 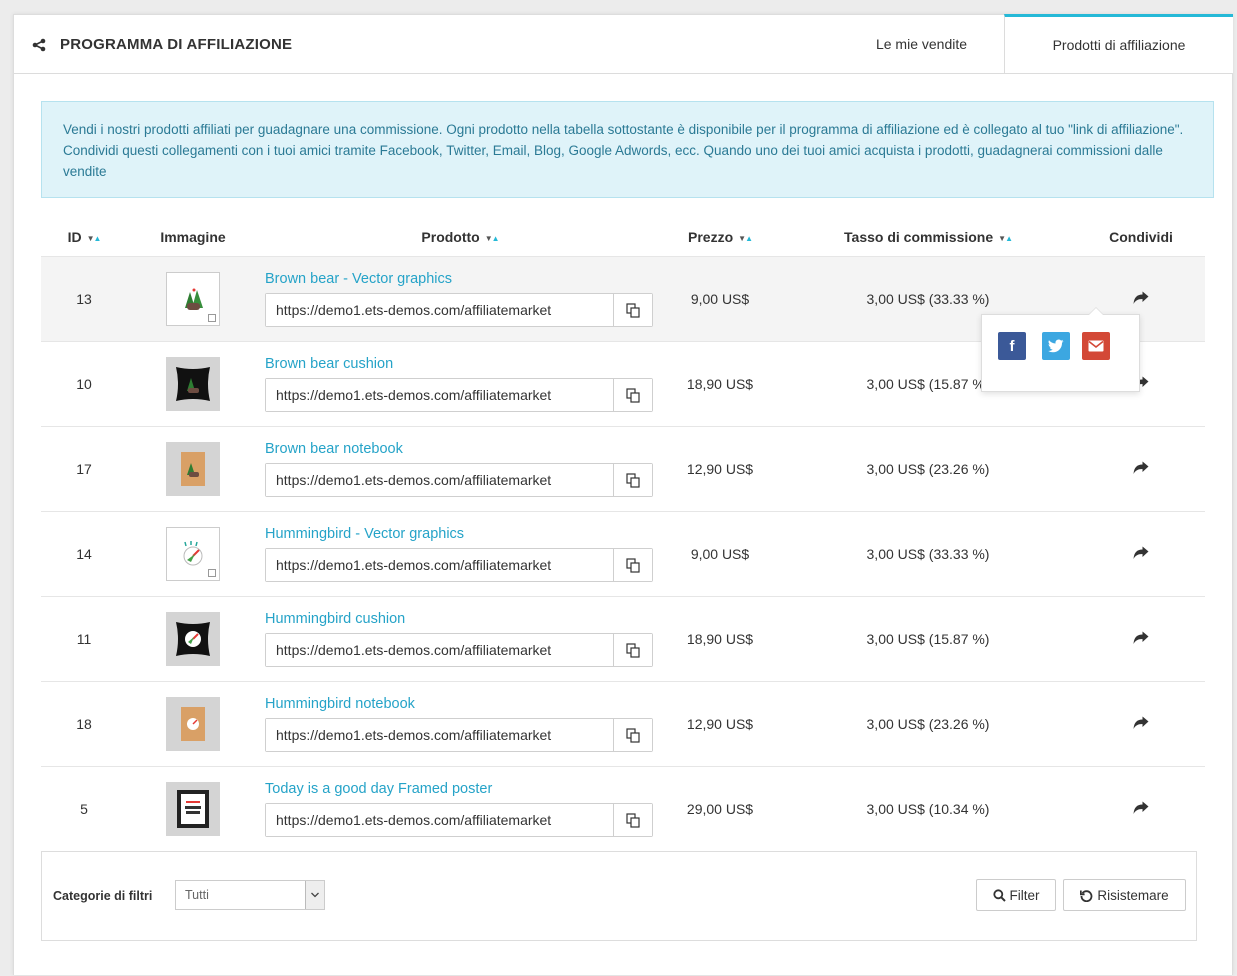 What do you see at coordinates (1012, 346) in the screenshot?
I see `facebook-icon: f` at bounding box center [1012, 346].